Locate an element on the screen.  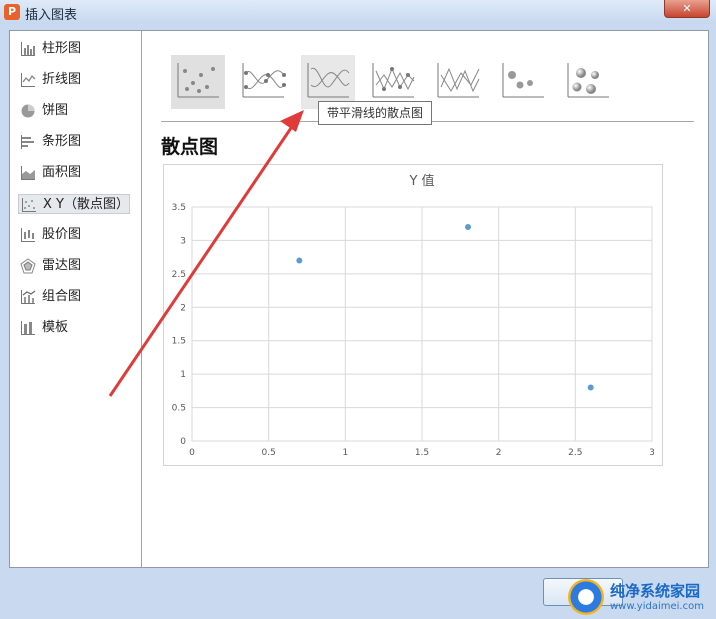
watermark-title: 纯净系统家园 is located at coordinates (655, 591).